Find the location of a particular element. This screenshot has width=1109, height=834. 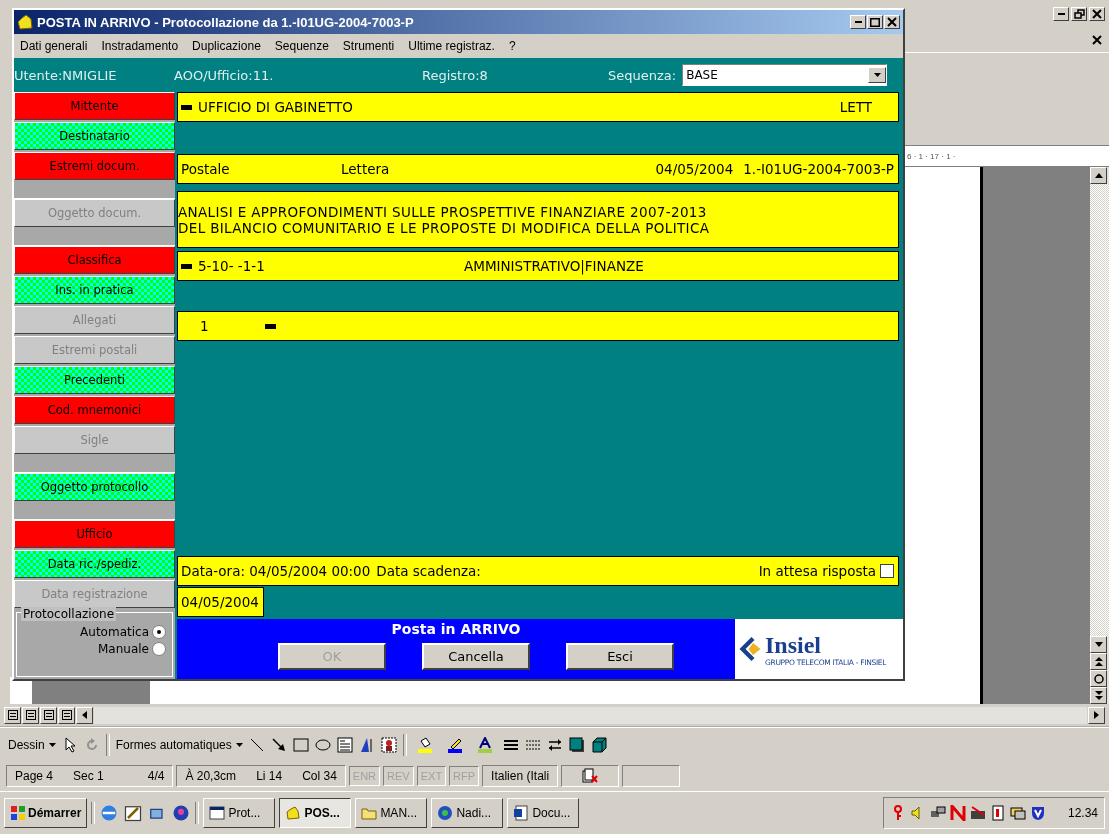

section-button: Mittente is located at coordinates (94, 106).